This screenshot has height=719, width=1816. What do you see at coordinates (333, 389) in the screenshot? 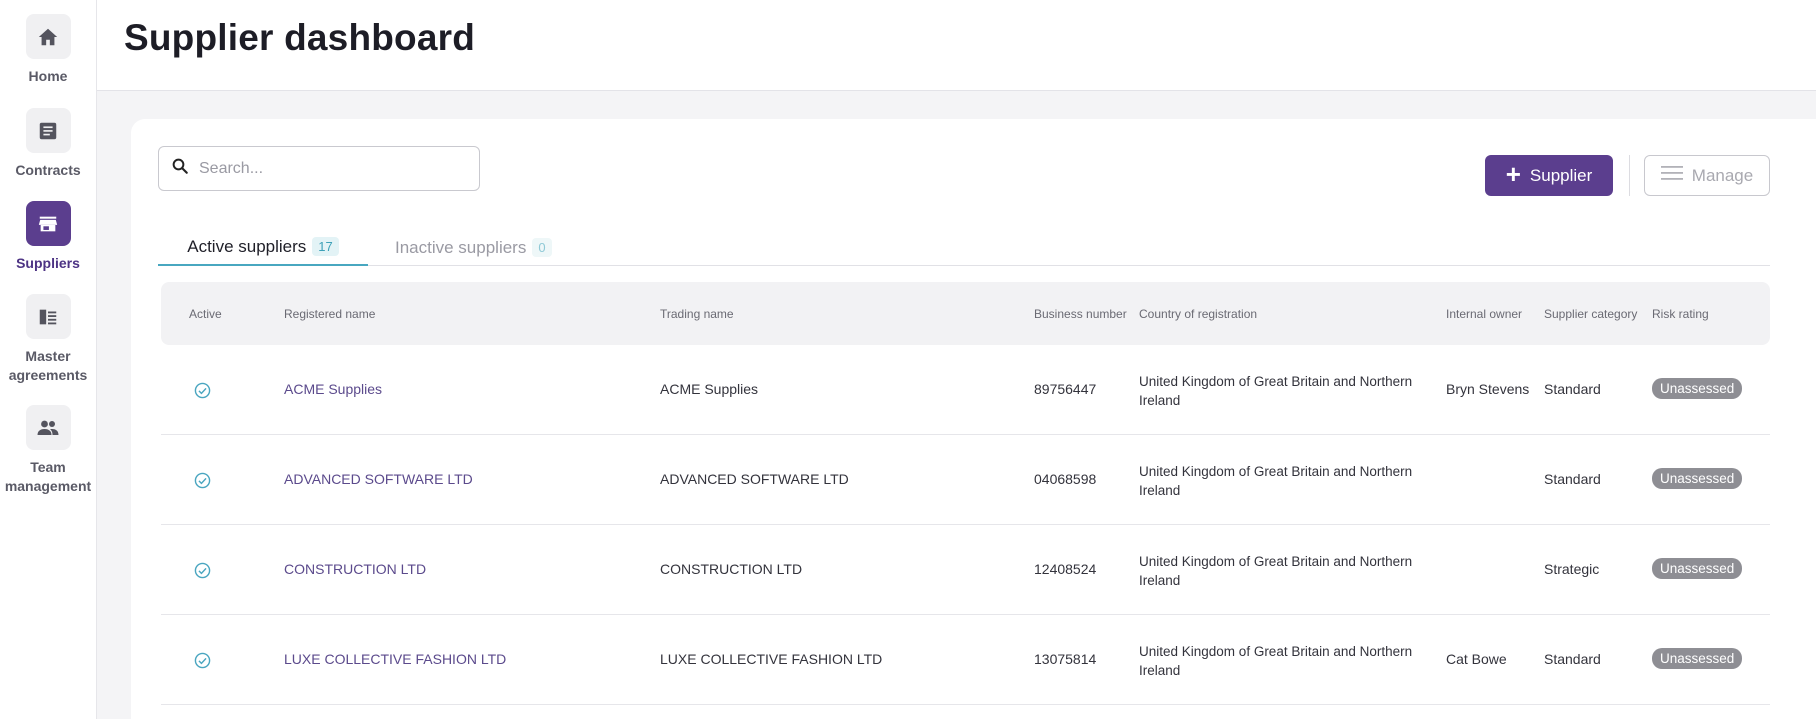
I see `registered-name-link: ACME Supplies` at bounding box center [333, 389].